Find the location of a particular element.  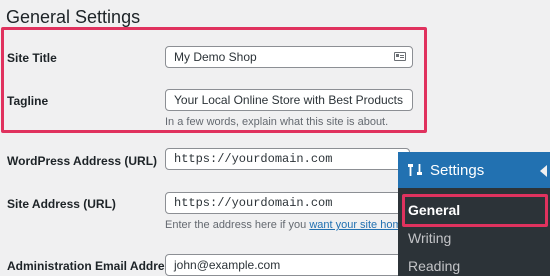

wordpress-address-value: https://yourdomain.com is located at coordinates (253, 159).